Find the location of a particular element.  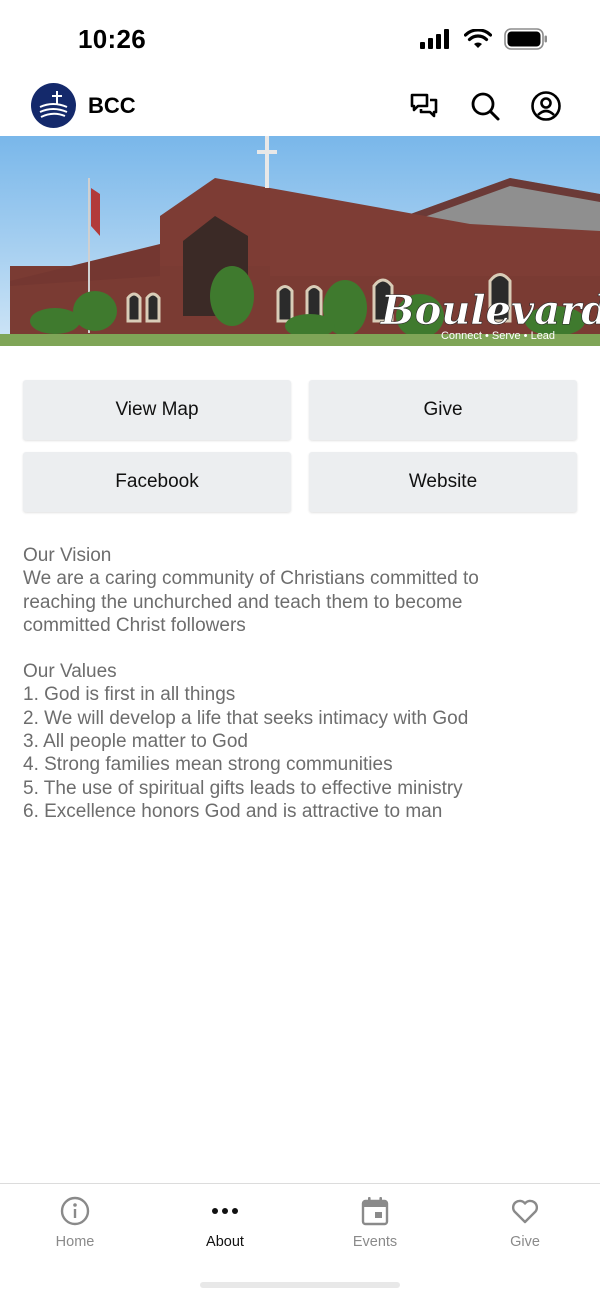

tab-label: Events is located at coordinates (375, 1242).